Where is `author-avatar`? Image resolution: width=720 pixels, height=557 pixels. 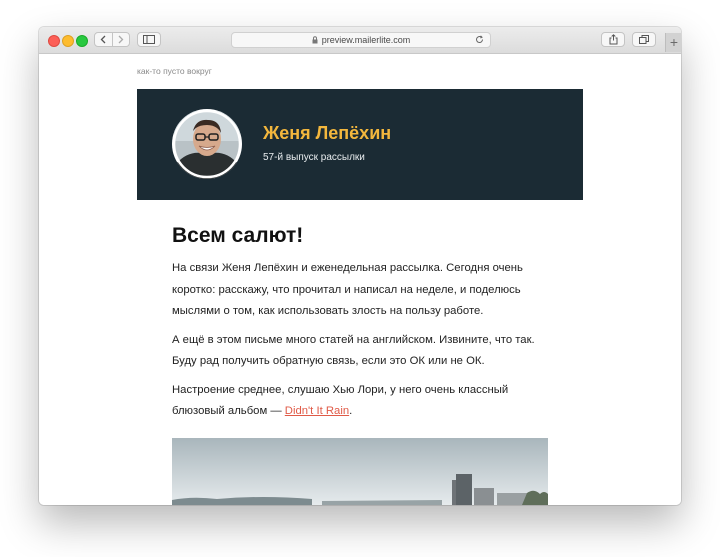 author-avatar is located at coordinates (207, 144).